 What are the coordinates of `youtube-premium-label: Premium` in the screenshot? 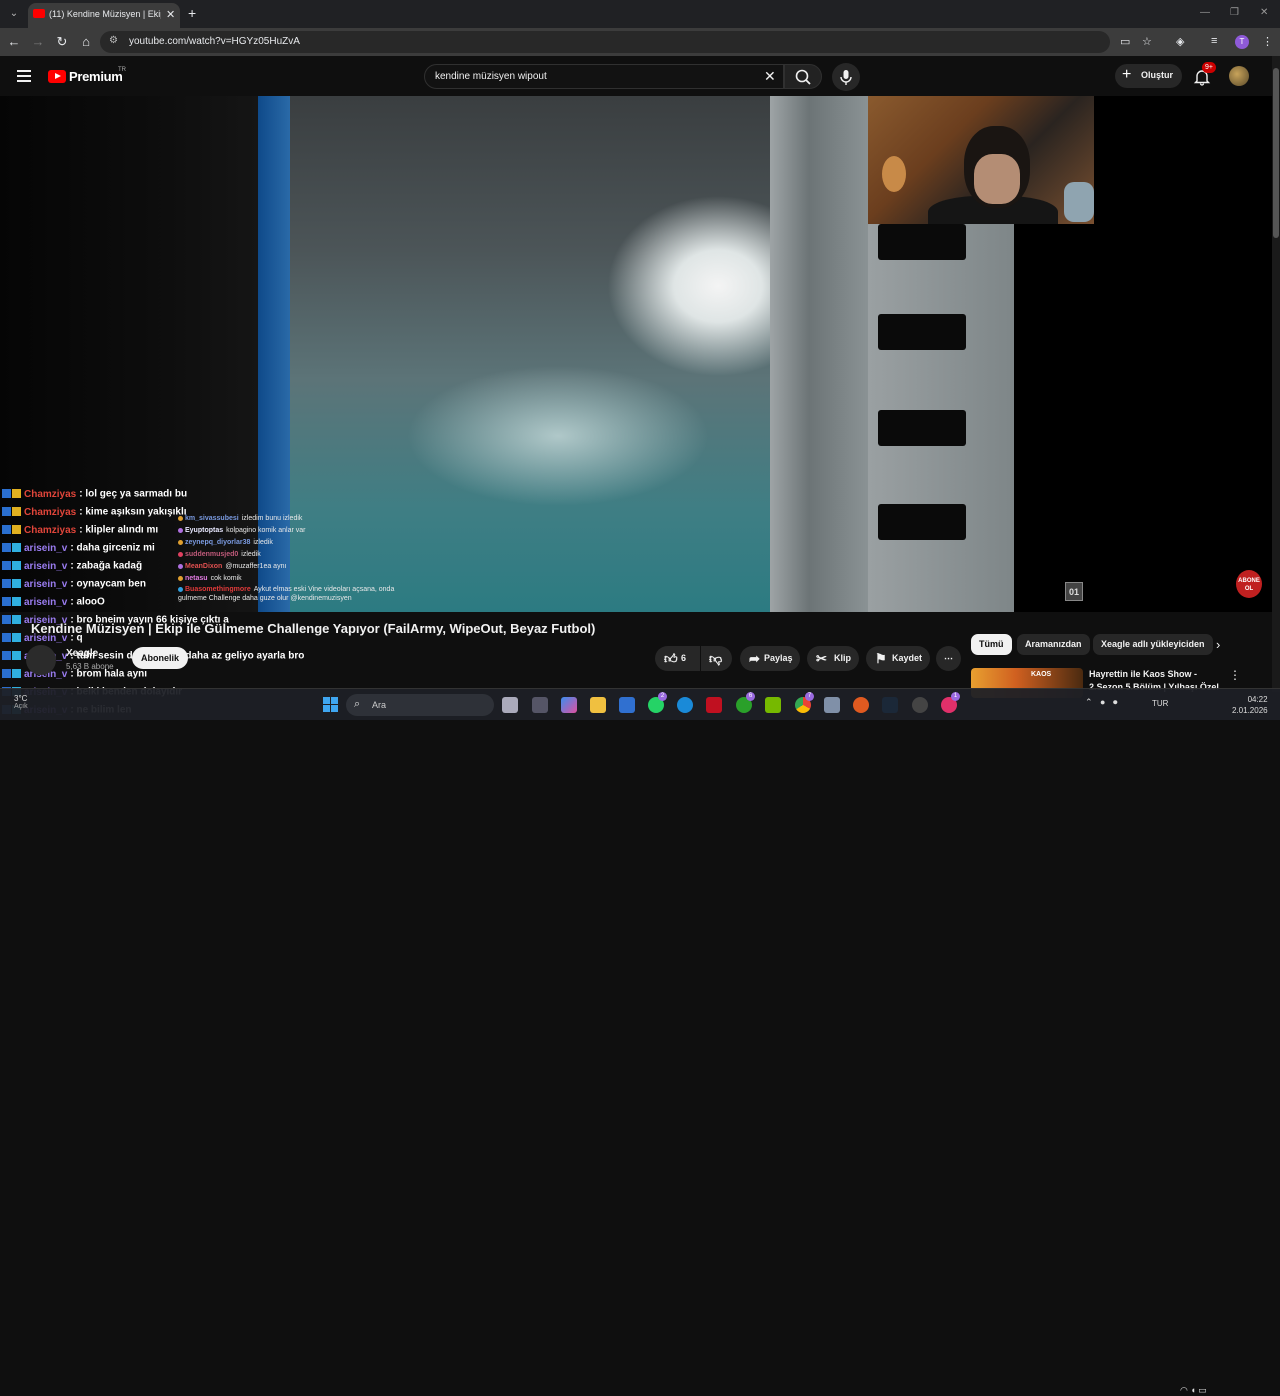 It's located at (96, 76).